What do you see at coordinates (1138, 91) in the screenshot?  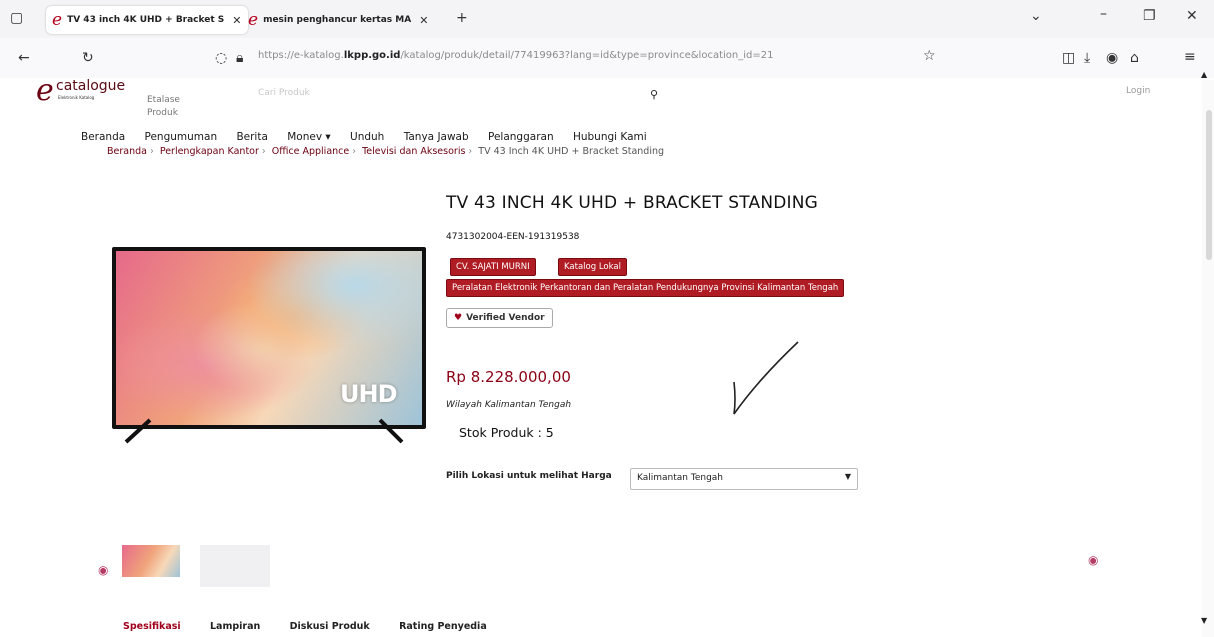 I see `login-link: Login` at bounding box center [1138, 91].